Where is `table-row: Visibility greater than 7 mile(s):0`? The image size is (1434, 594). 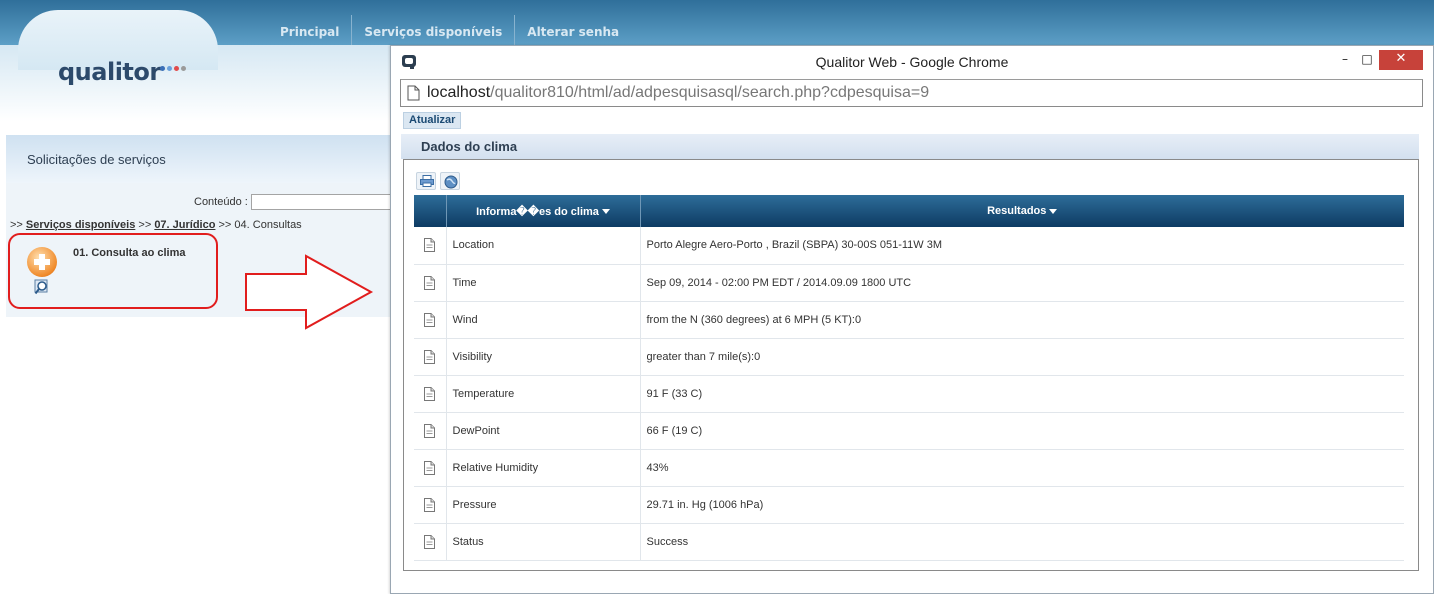
table-row: Visibility greater than 7 mile(s):0 is located at coordinates (909, 357).